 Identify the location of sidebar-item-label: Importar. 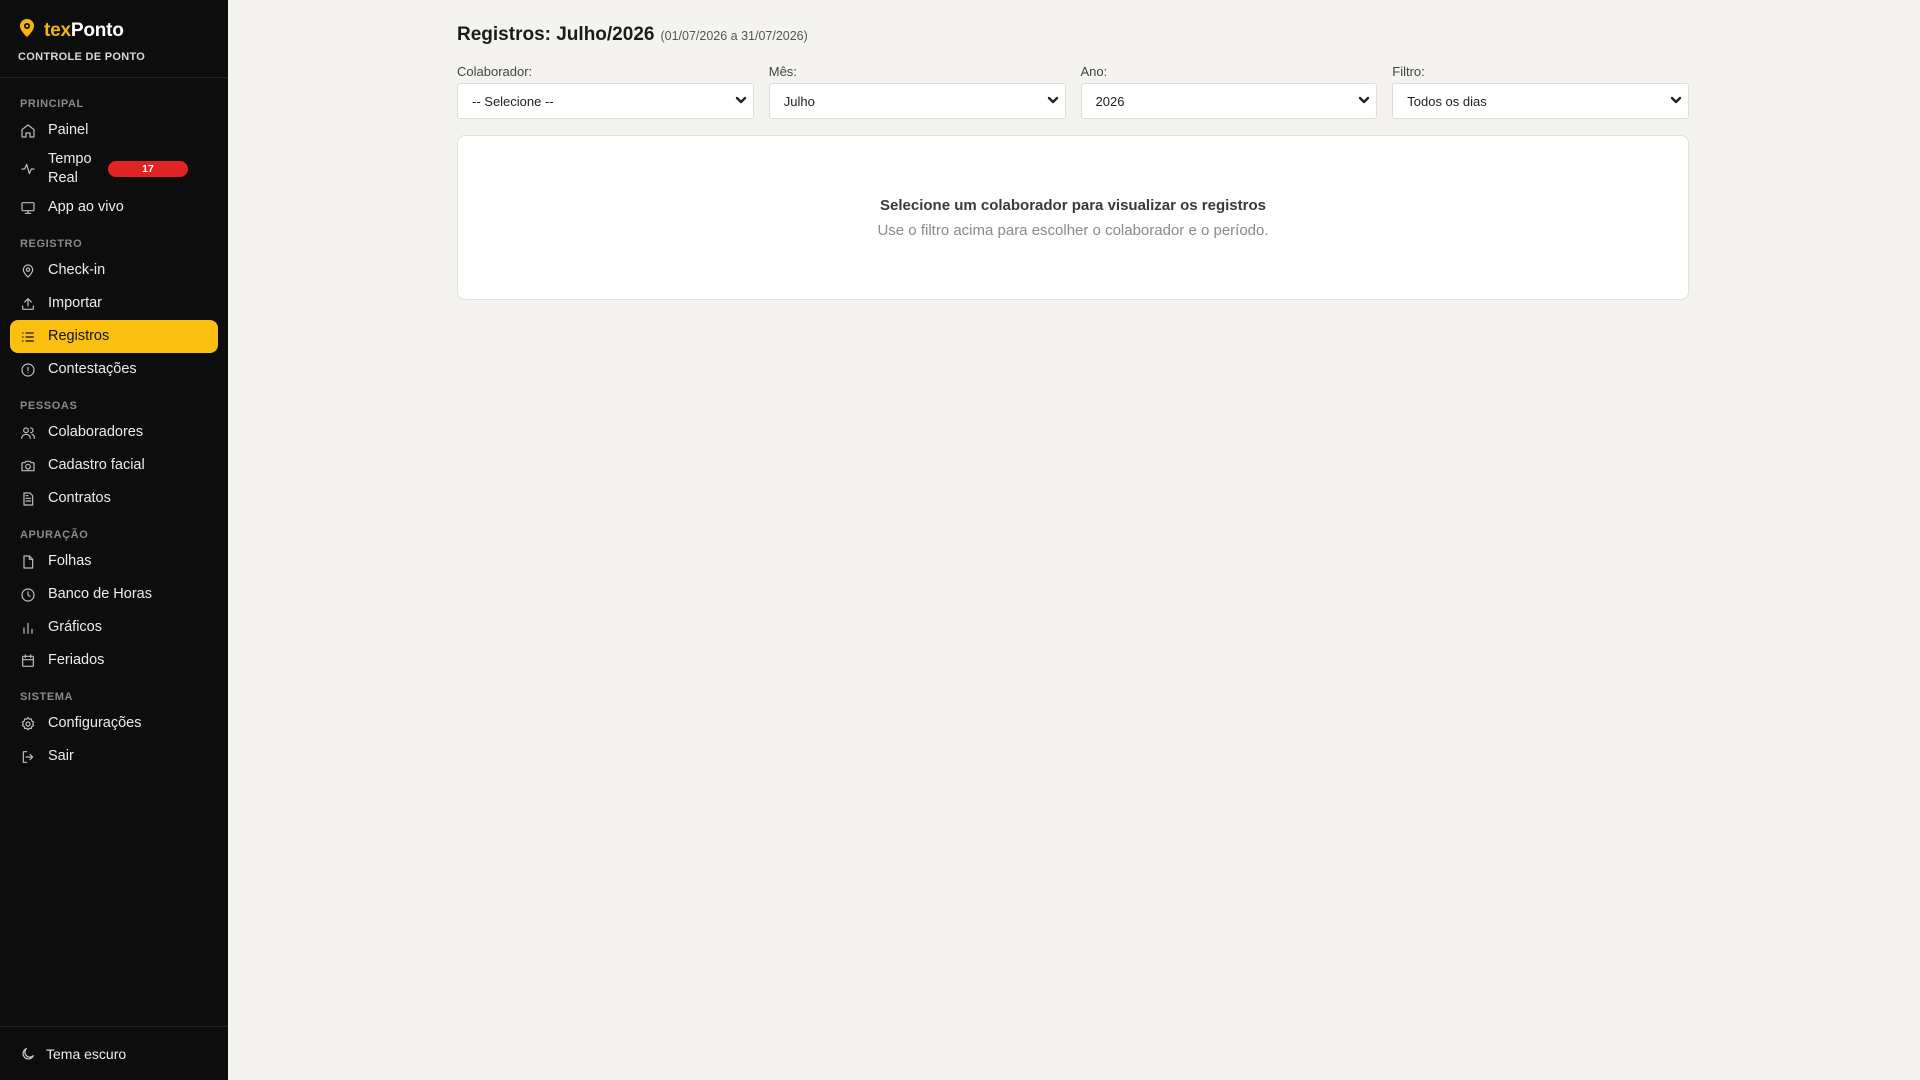
(75, 303).